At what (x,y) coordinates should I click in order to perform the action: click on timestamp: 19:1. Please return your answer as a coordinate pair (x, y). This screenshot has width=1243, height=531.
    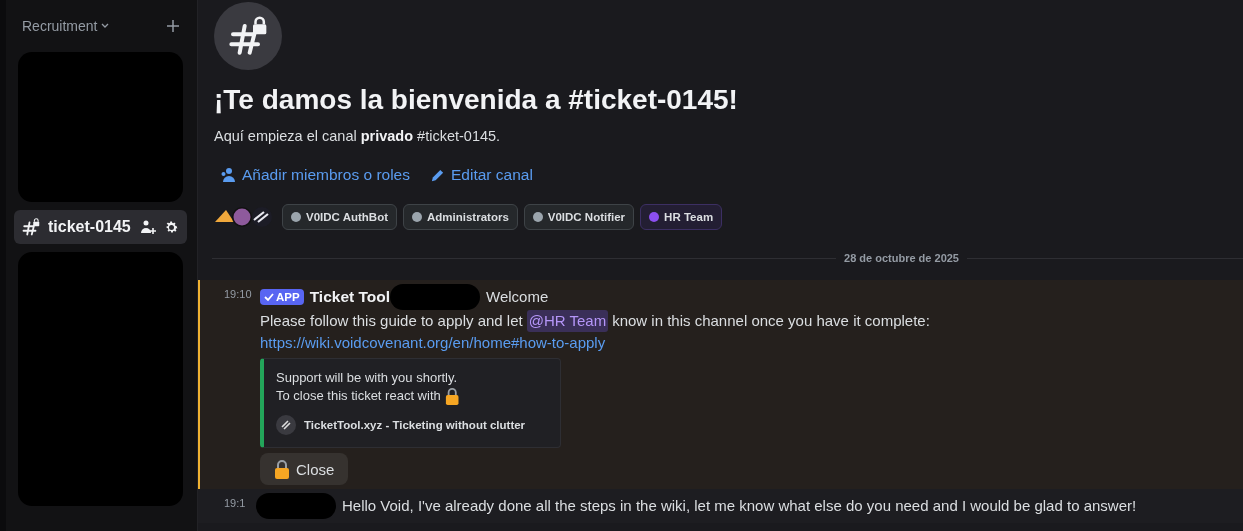
    Looking at the image, I should click on (235, 503).